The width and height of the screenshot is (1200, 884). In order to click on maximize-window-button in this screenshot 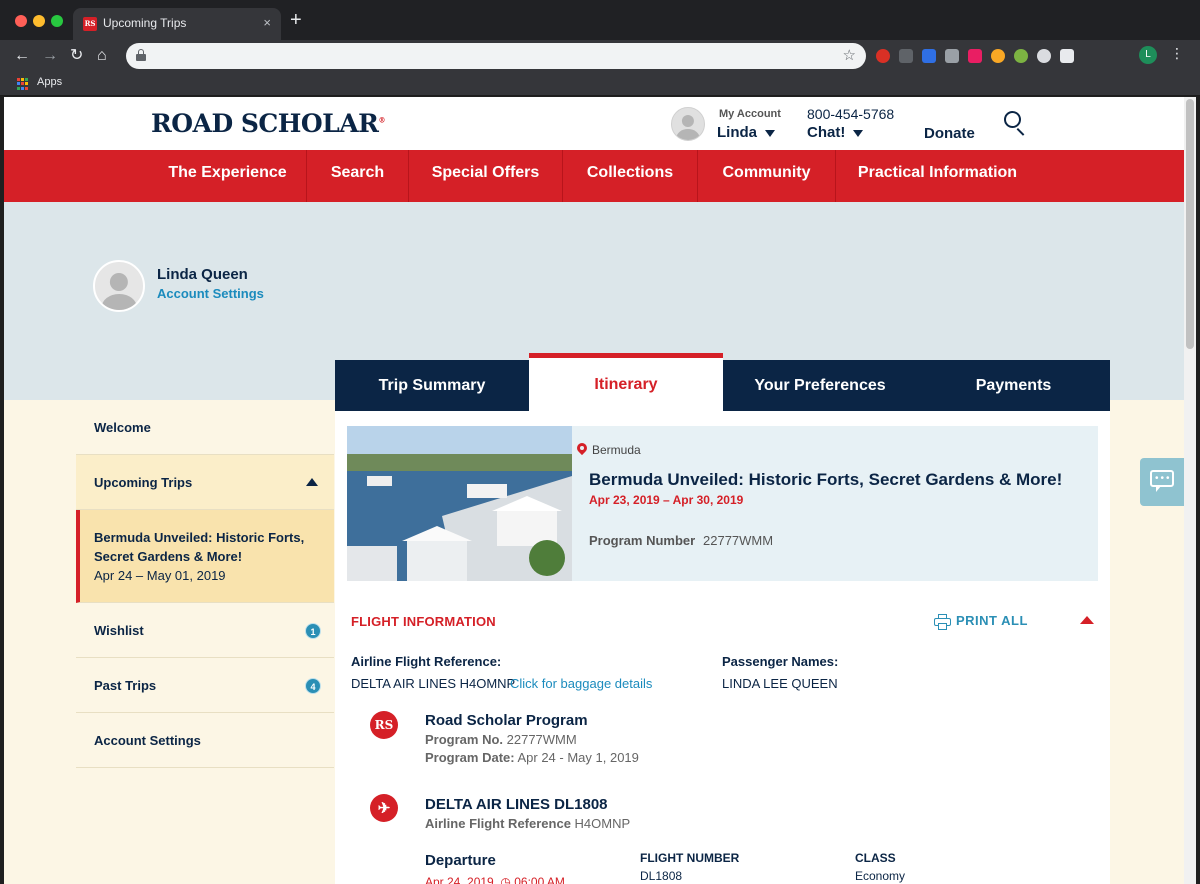, I will do `click(57, 21)`.